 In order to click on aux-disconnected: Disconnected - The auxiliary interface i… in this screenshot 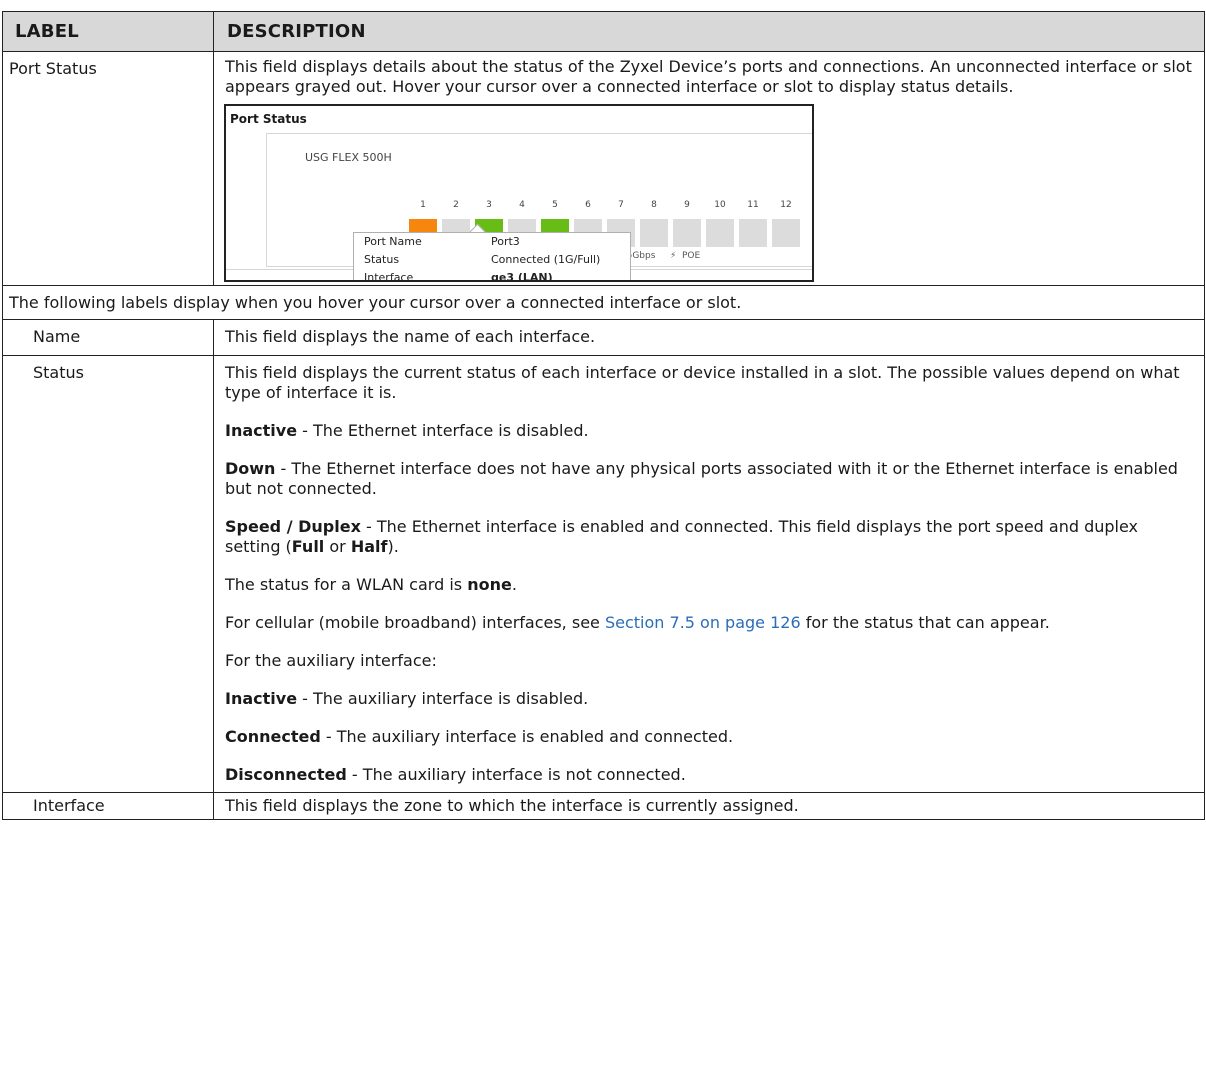, I will do `click(455, 774)`.